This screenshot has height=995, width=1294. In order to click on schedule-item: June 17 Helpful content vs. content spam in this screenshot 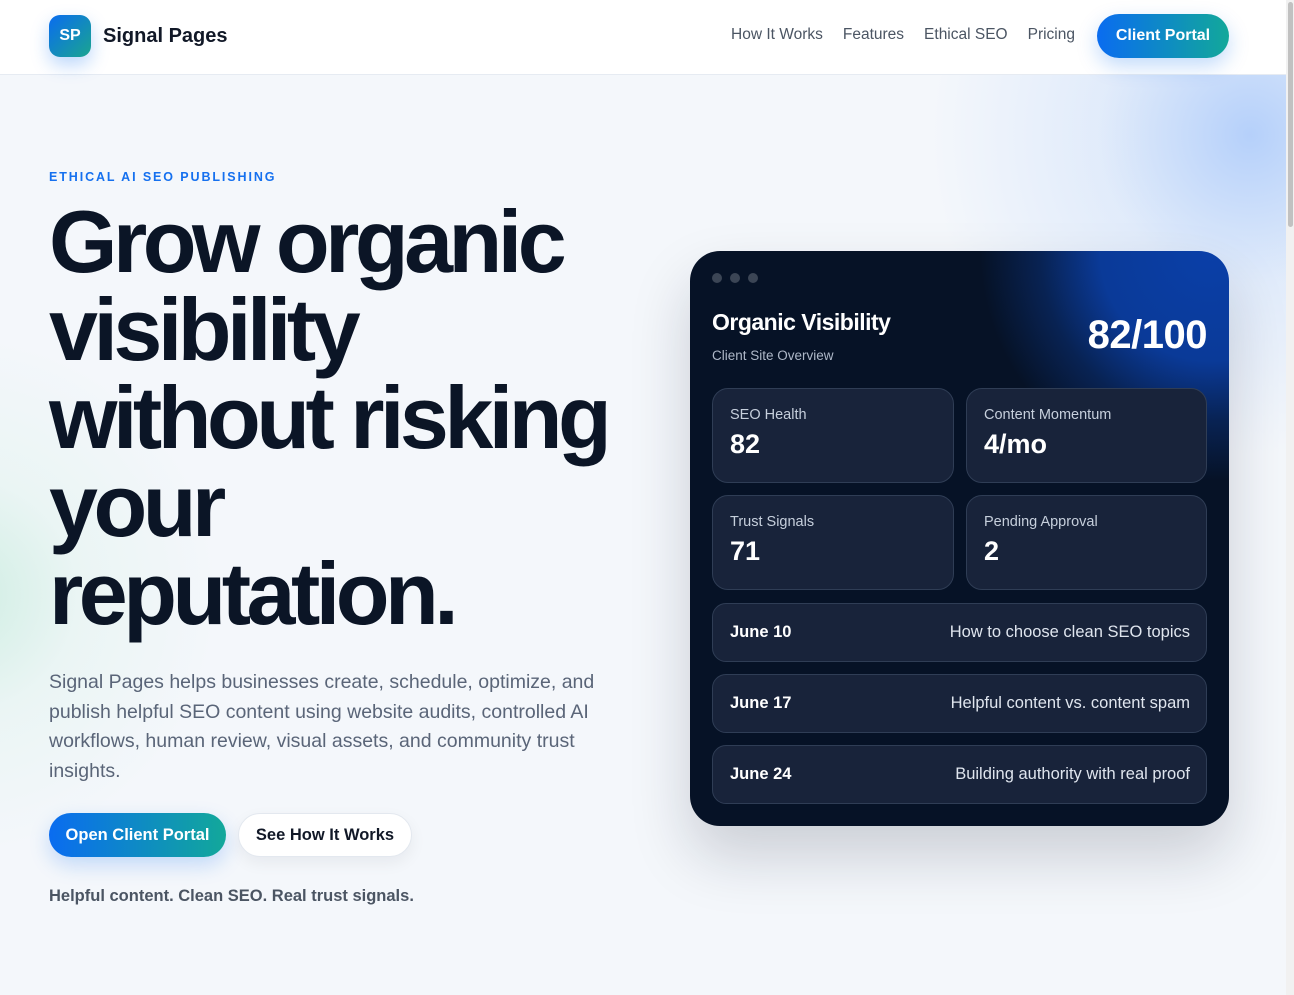, I will do `click(959, 703)`.